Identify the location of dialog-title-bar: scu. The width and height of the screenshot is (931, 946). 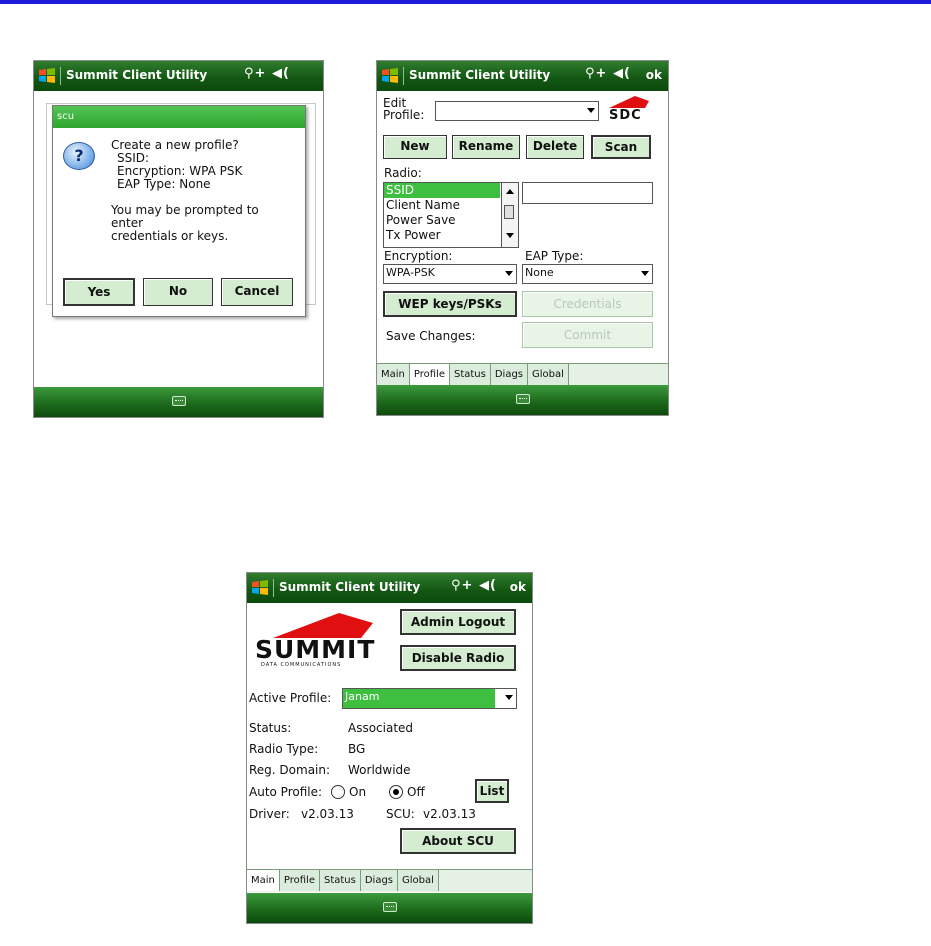
(179, 117).